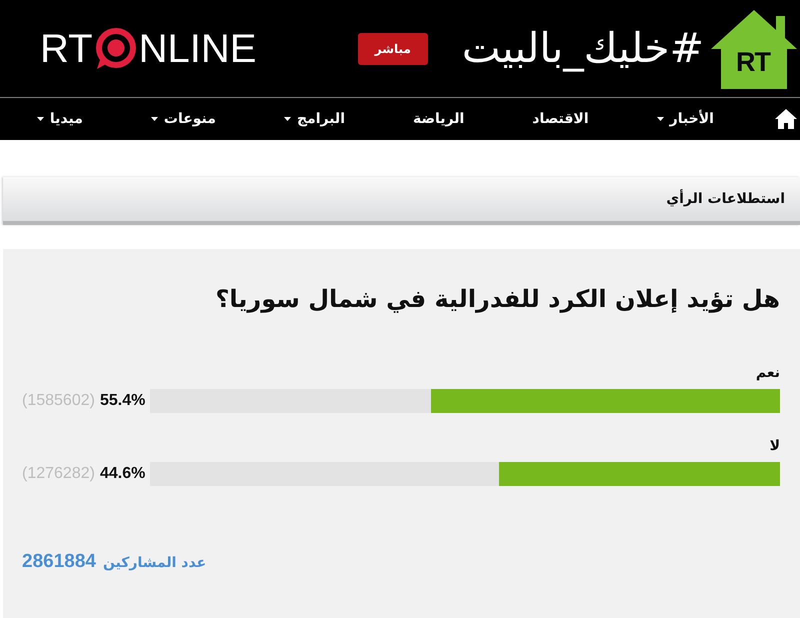  I want to click on section-title: استطلاعات الرأي, so click(725, 199).